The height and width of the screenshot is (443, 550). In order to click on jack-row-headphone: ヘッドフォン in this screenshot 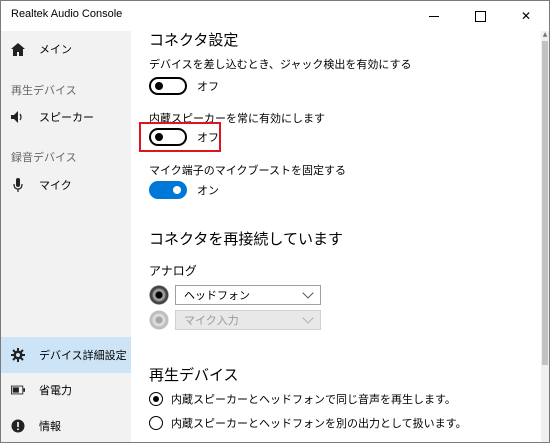, I will do `click(235, 295)`.